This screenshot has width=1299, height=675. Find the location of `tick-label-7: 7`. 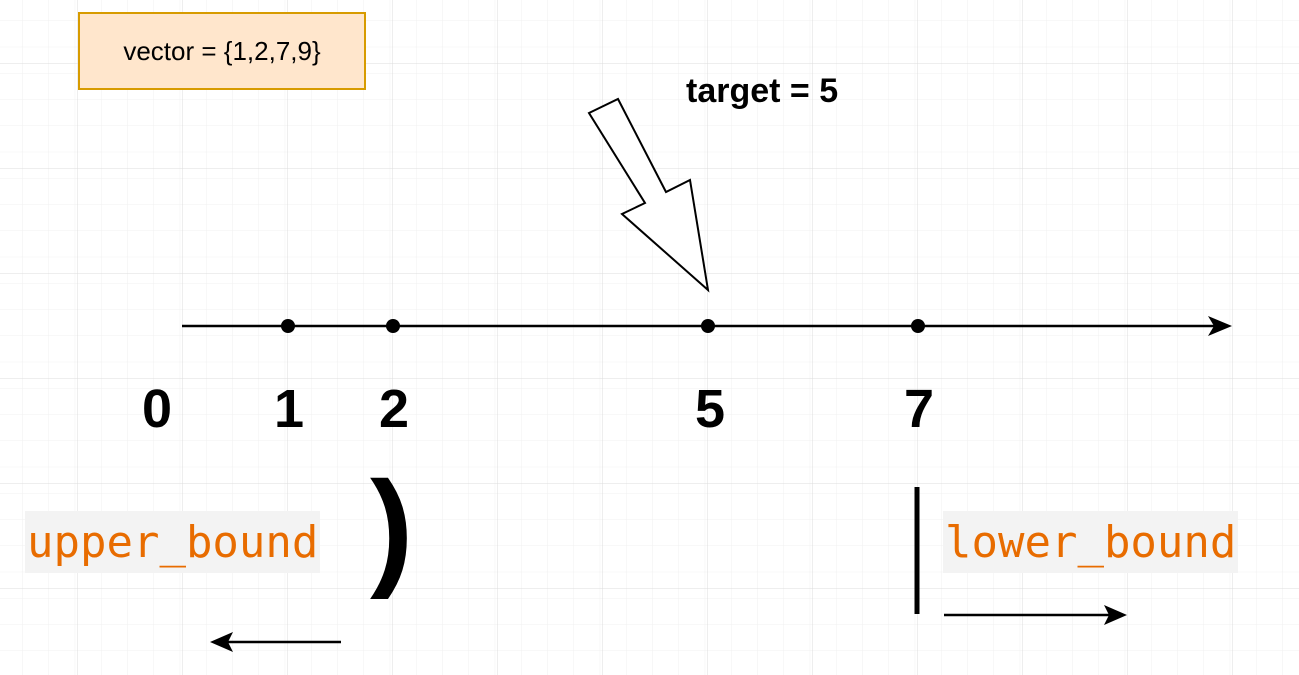

tick-label-7: 7 is located at coordinates (919, 409).